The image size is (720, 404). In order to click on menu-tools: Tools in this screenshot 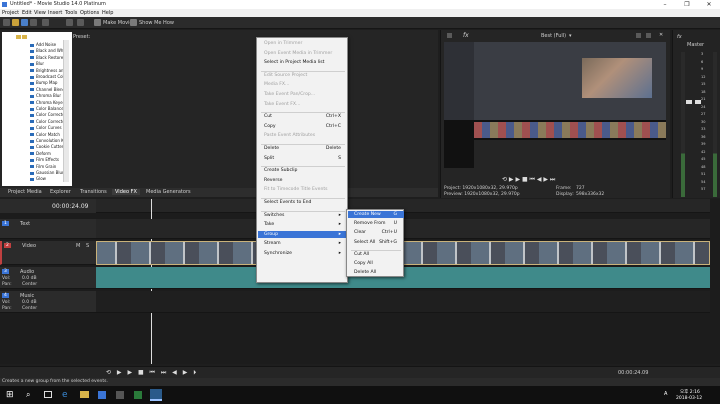, I will do `click(71, 13)`.